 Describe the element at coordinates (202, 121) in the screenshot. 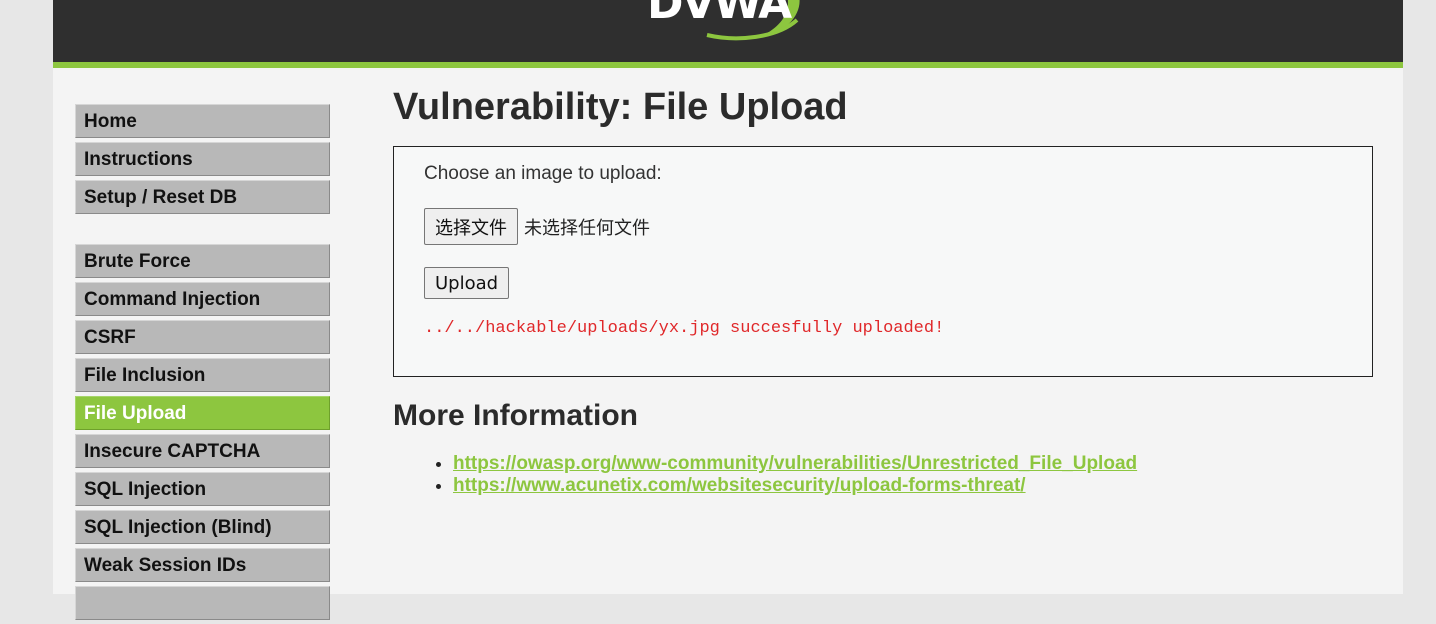

I see `menu-item-home: Home` at that location.